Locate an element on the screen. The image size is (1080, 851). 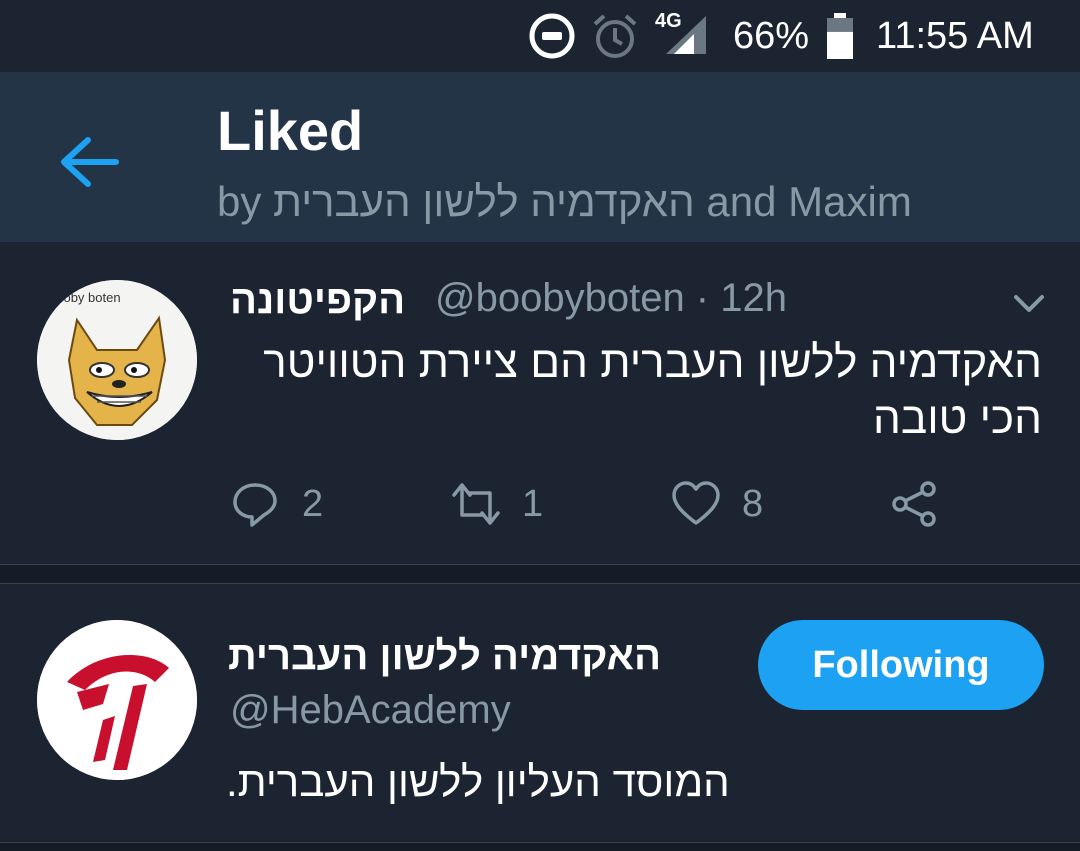
chevron-down-icon is located at coordinates (1029, 303).